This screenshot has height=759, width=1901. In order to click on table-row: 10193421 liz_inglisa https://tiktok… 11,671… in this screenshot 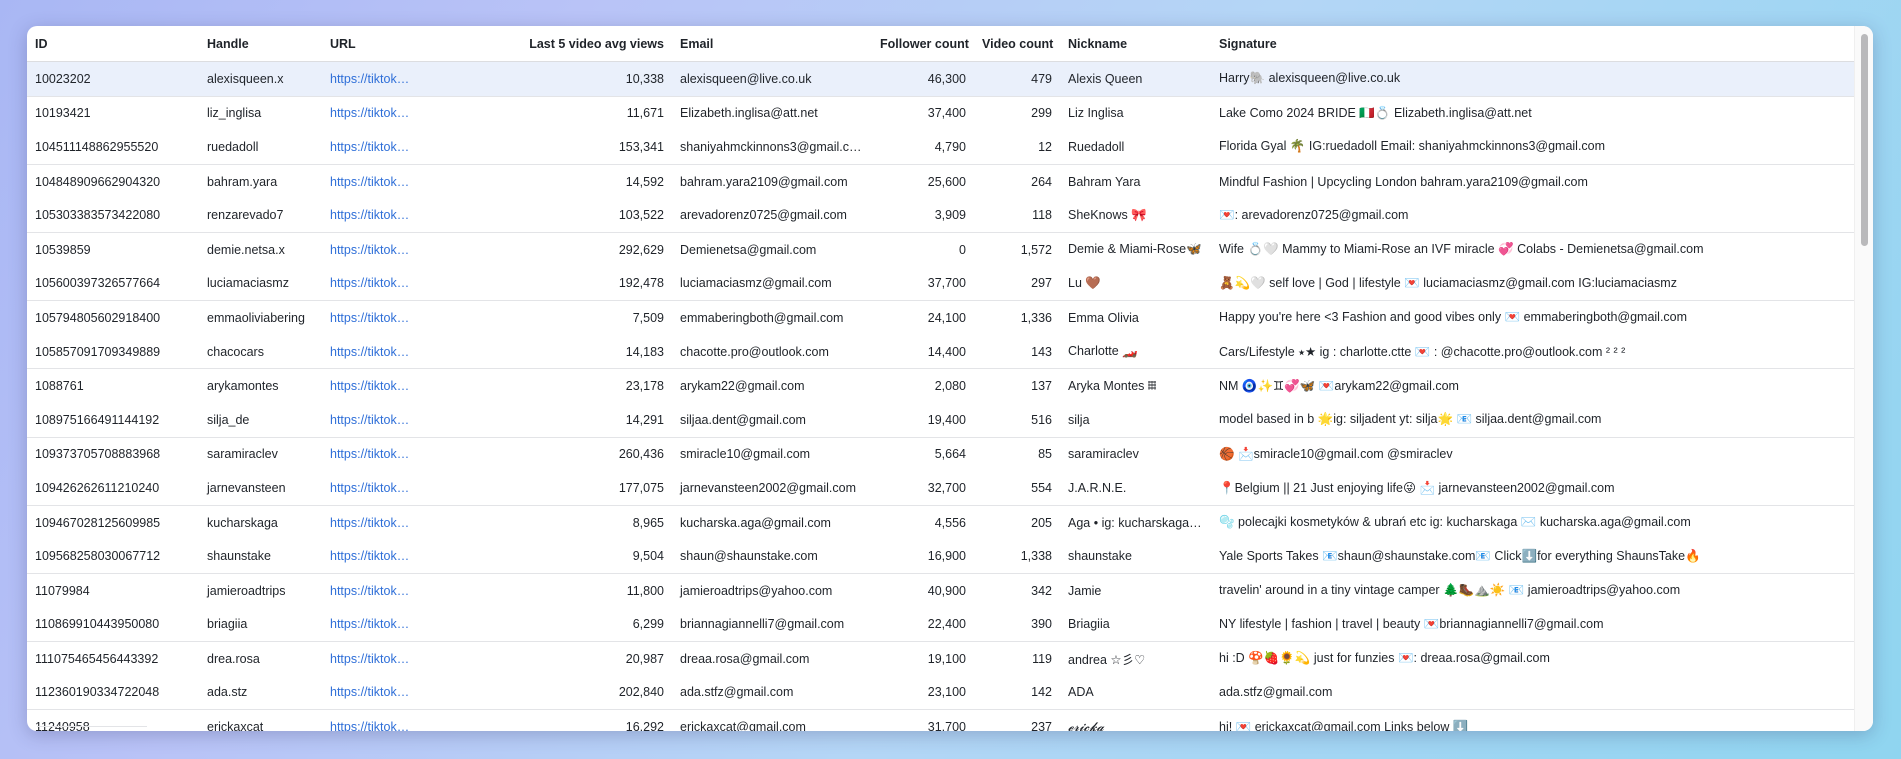, I will do `click(940, 113)`.